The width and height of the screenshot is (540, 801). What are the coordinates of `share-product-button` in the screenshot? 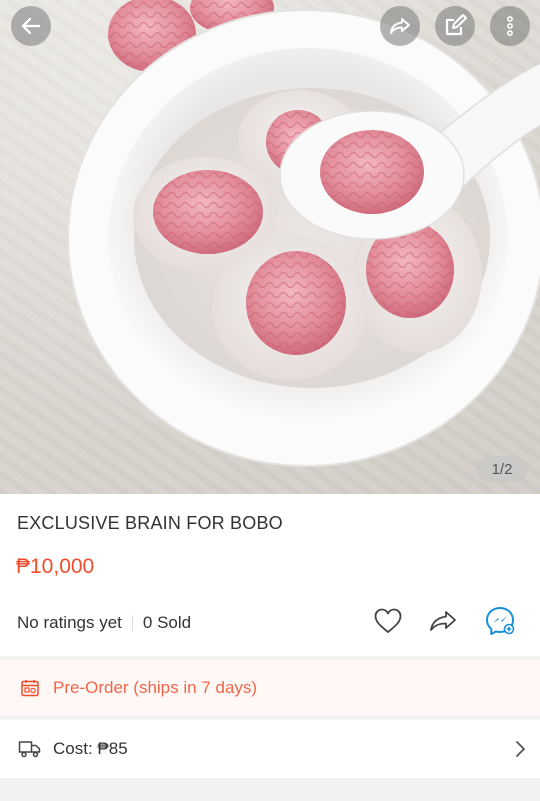 It's located at (443, 621).